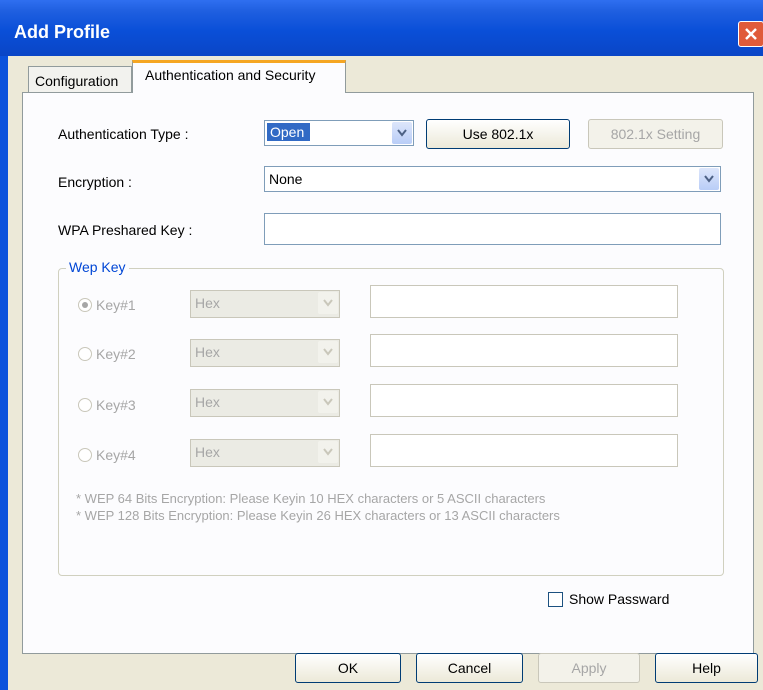 Image resolution: width=763 pixels, height=690 pixels. Describe the element at coordinates (706, 668) in the screenshot. I see `help-button: Help` at that location.